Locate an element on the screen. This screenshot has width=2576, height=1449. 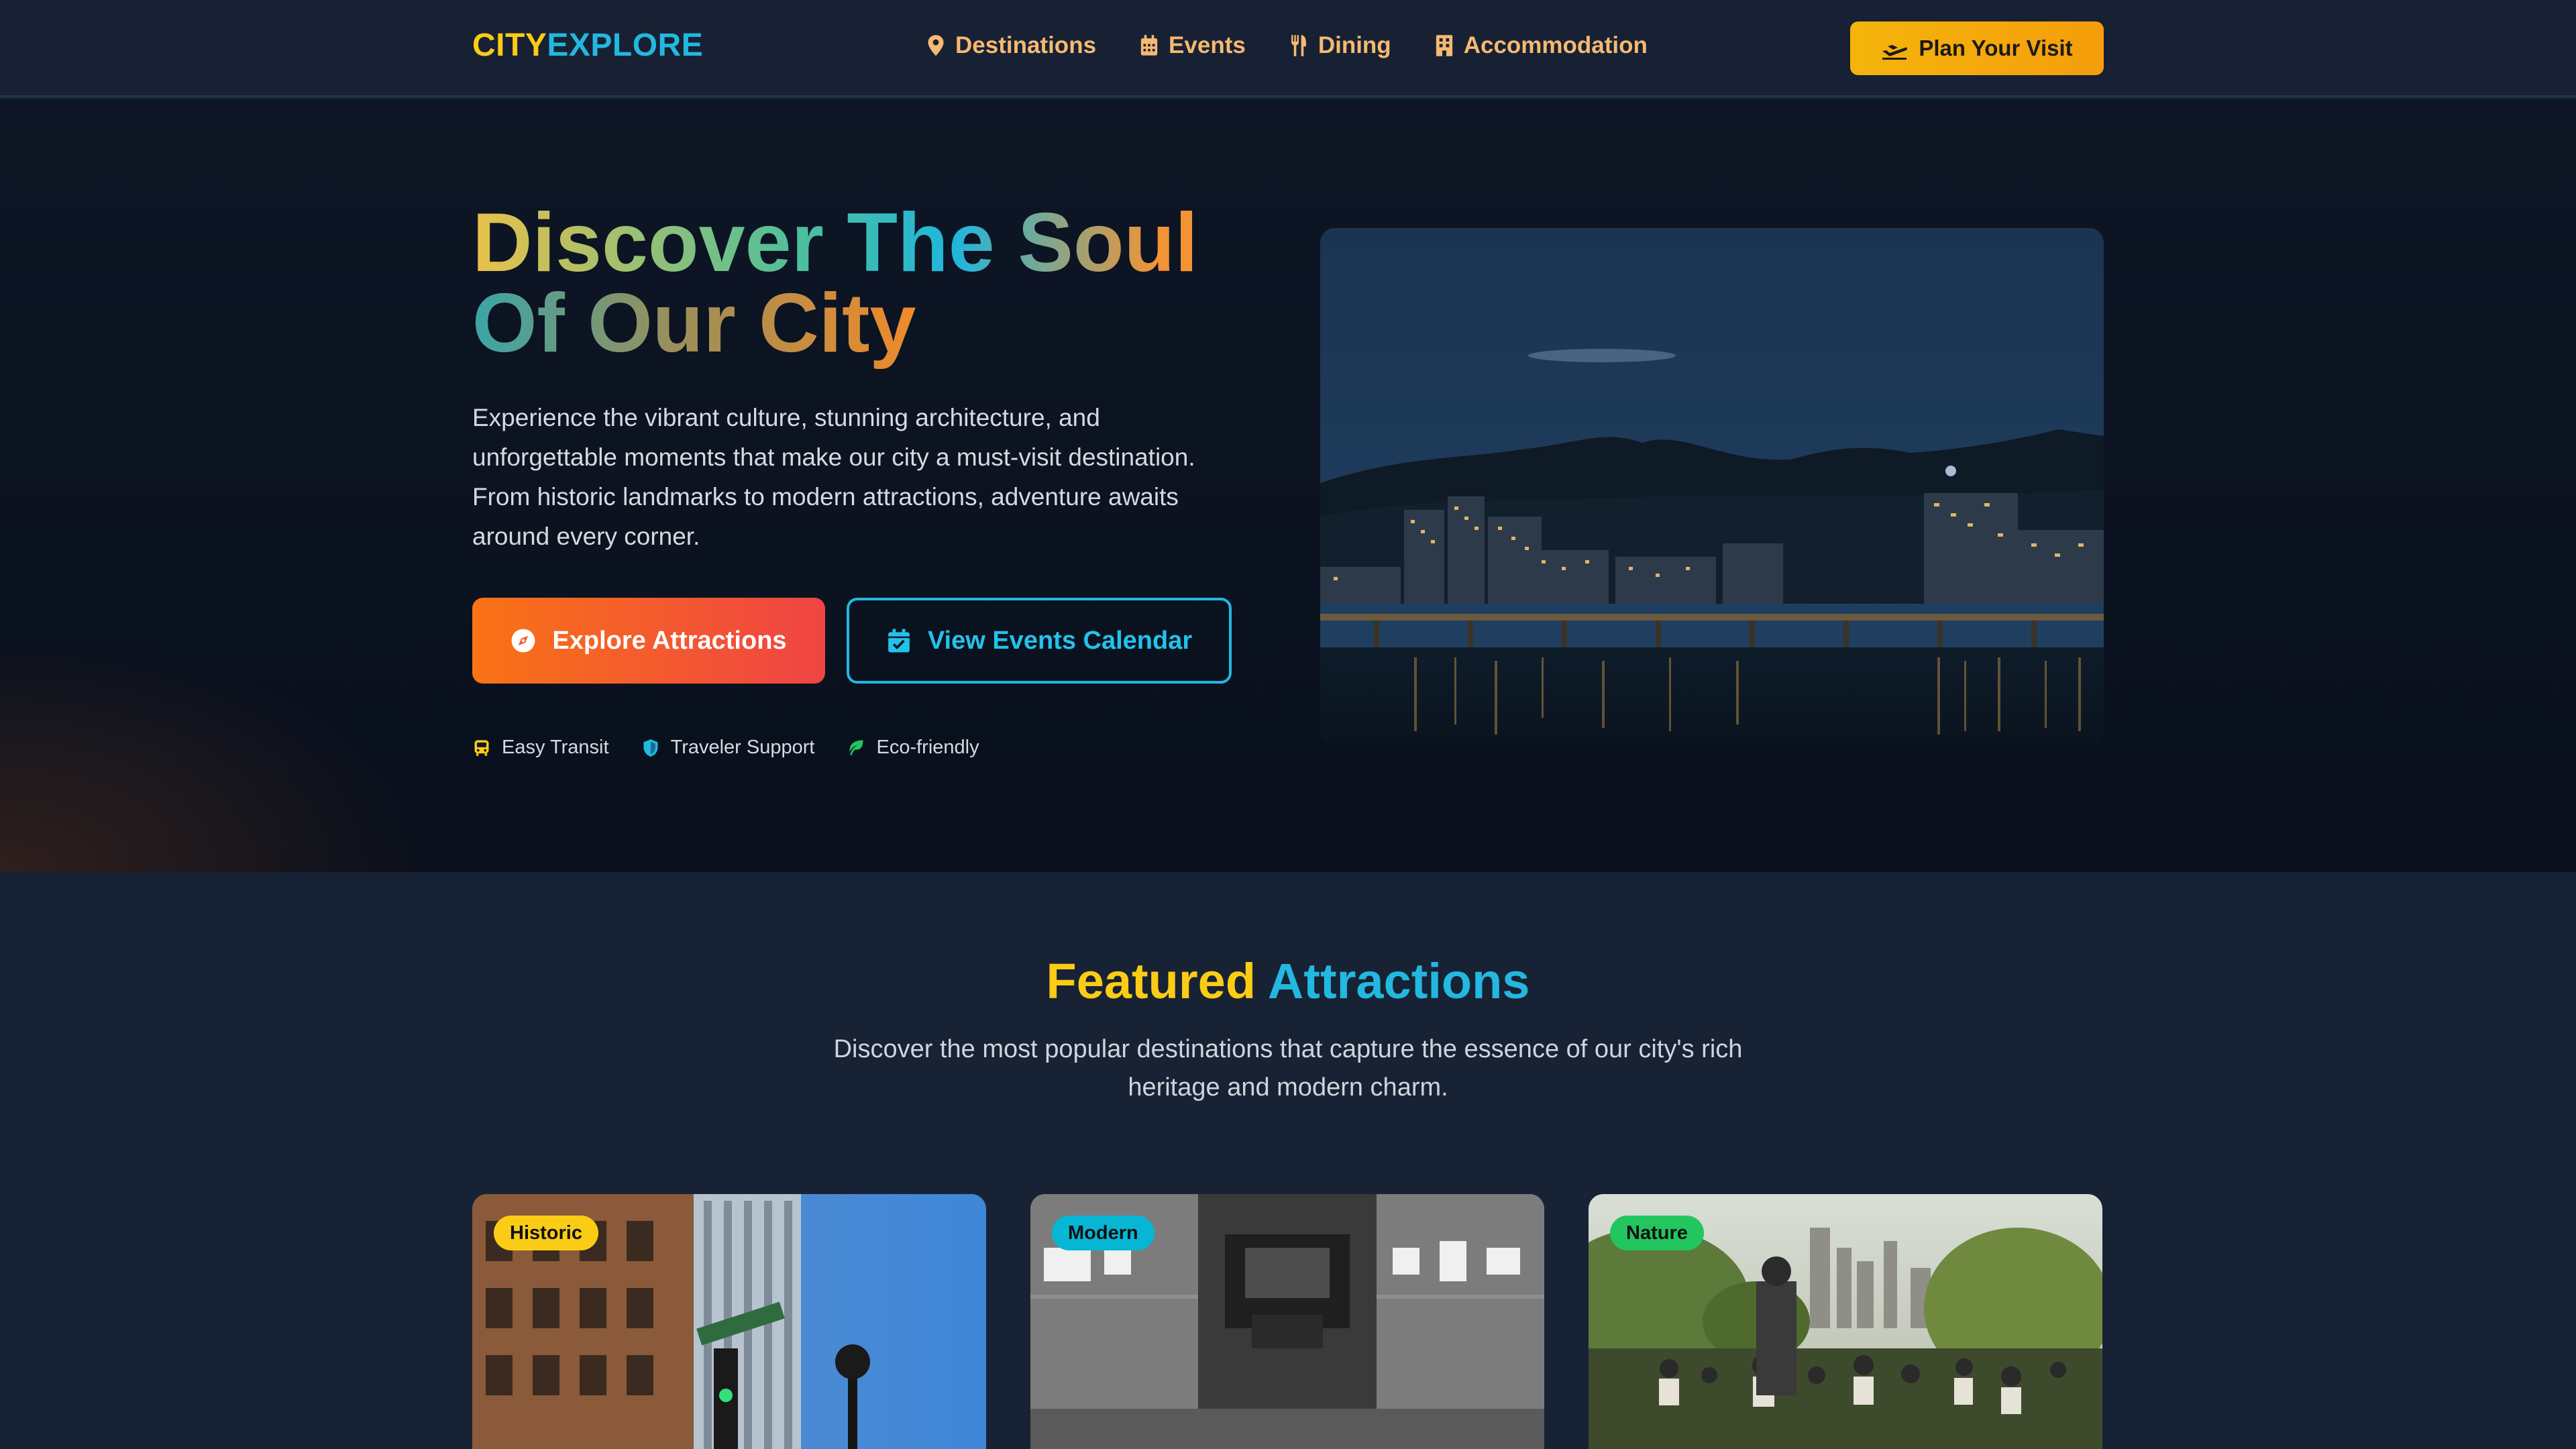
bus-icon is located at coordinates (481, 747).